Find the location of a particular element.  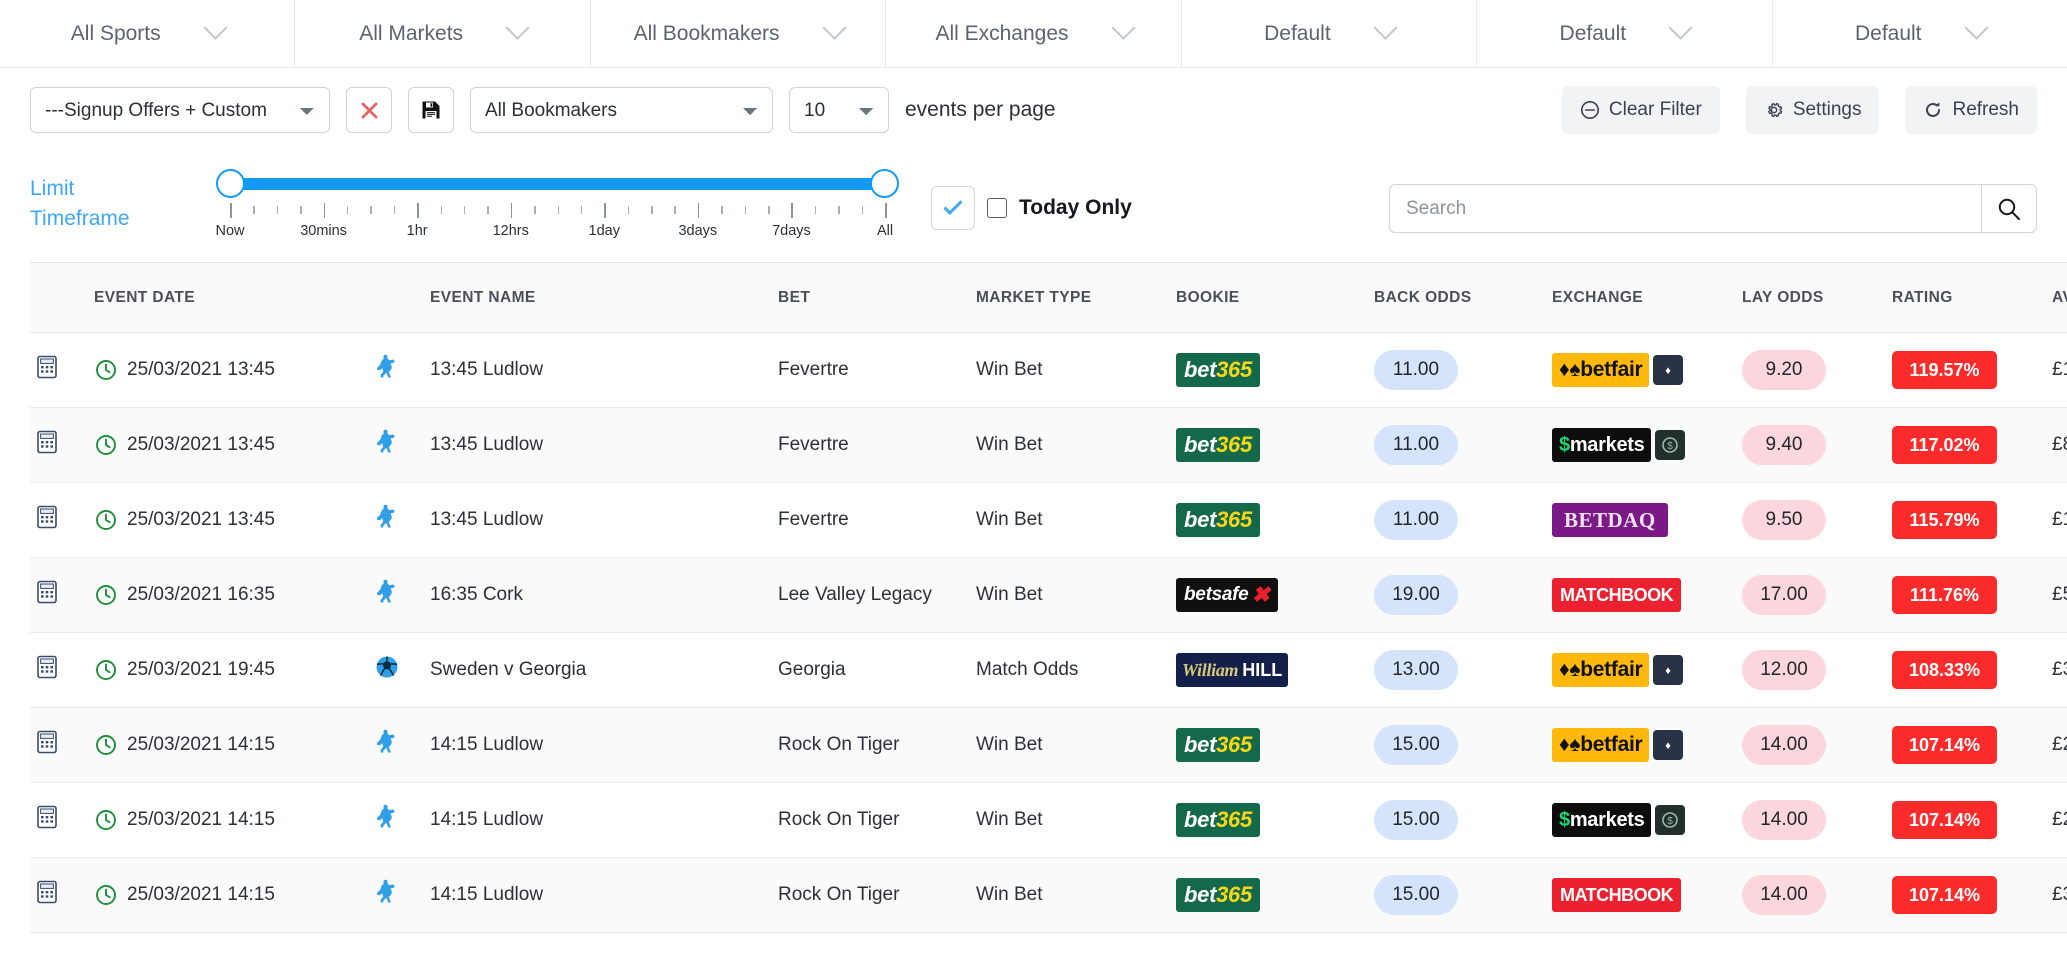

top-filter-sports: All Sports is located at coordinates (148, 33).